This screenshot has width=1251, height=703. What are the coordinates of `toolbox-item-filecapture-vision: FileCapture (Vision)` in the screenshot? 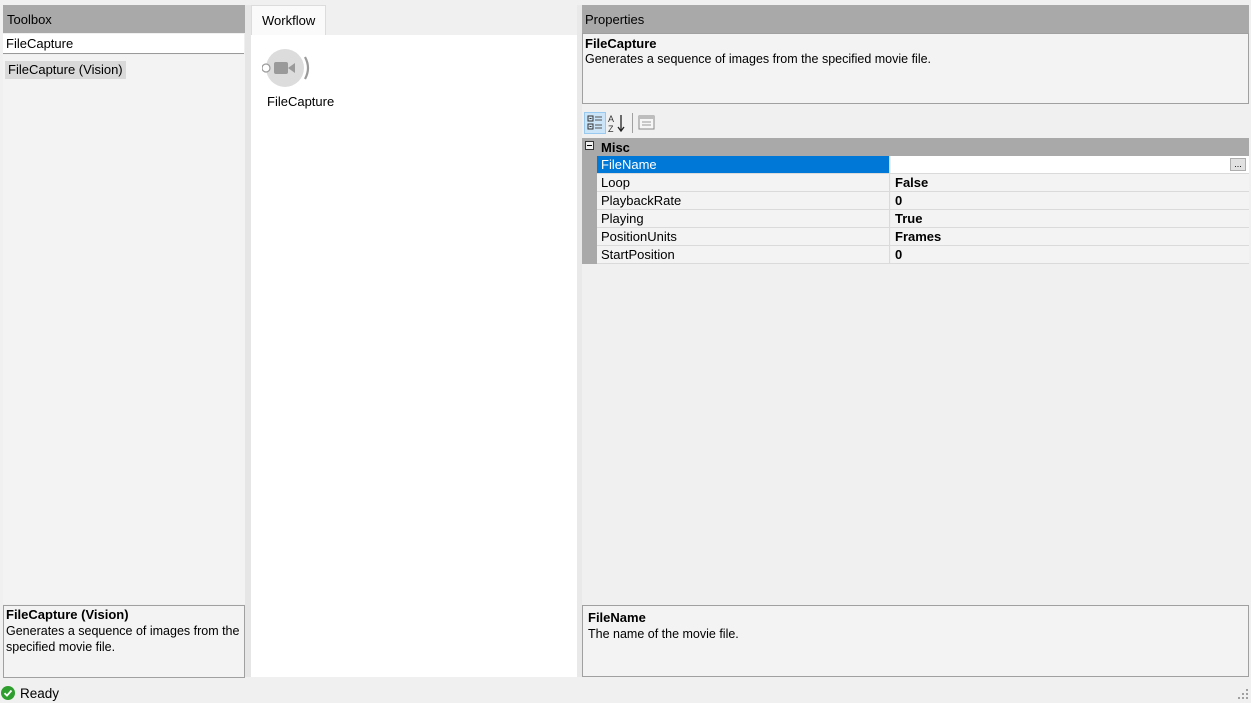 It's located at (65, 70).